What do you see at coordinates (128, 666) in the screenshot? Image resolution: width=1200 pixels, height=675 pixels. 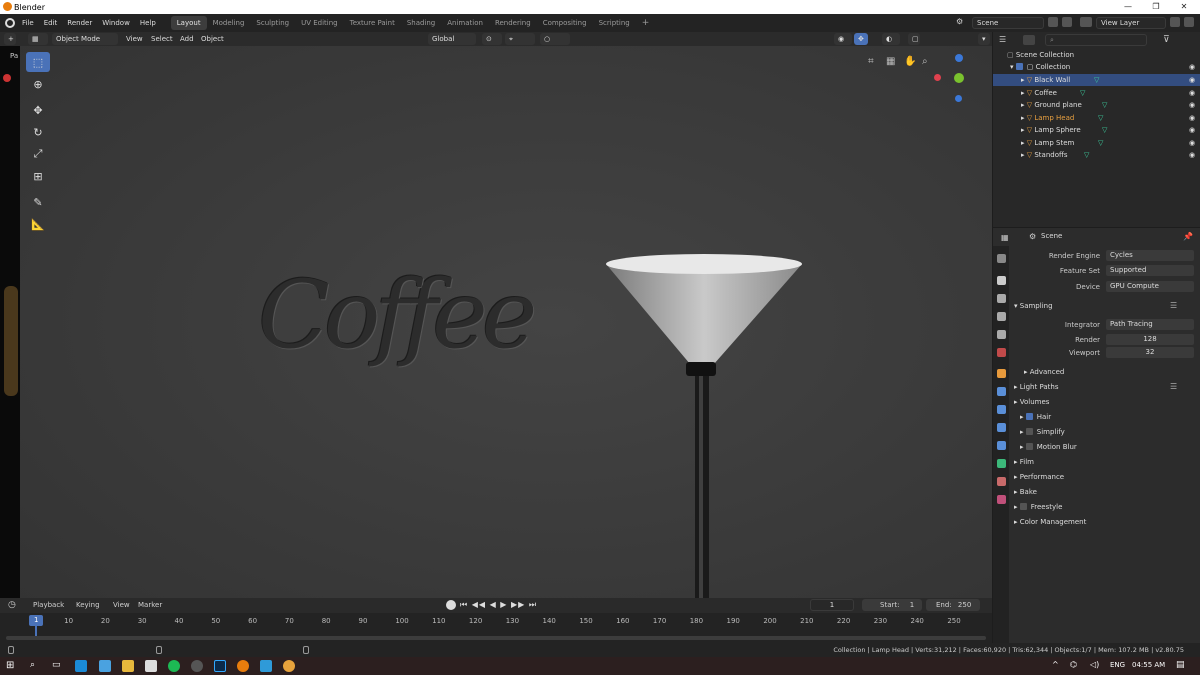 I see `file-explorer-icon` at bounding box center [128, 666].